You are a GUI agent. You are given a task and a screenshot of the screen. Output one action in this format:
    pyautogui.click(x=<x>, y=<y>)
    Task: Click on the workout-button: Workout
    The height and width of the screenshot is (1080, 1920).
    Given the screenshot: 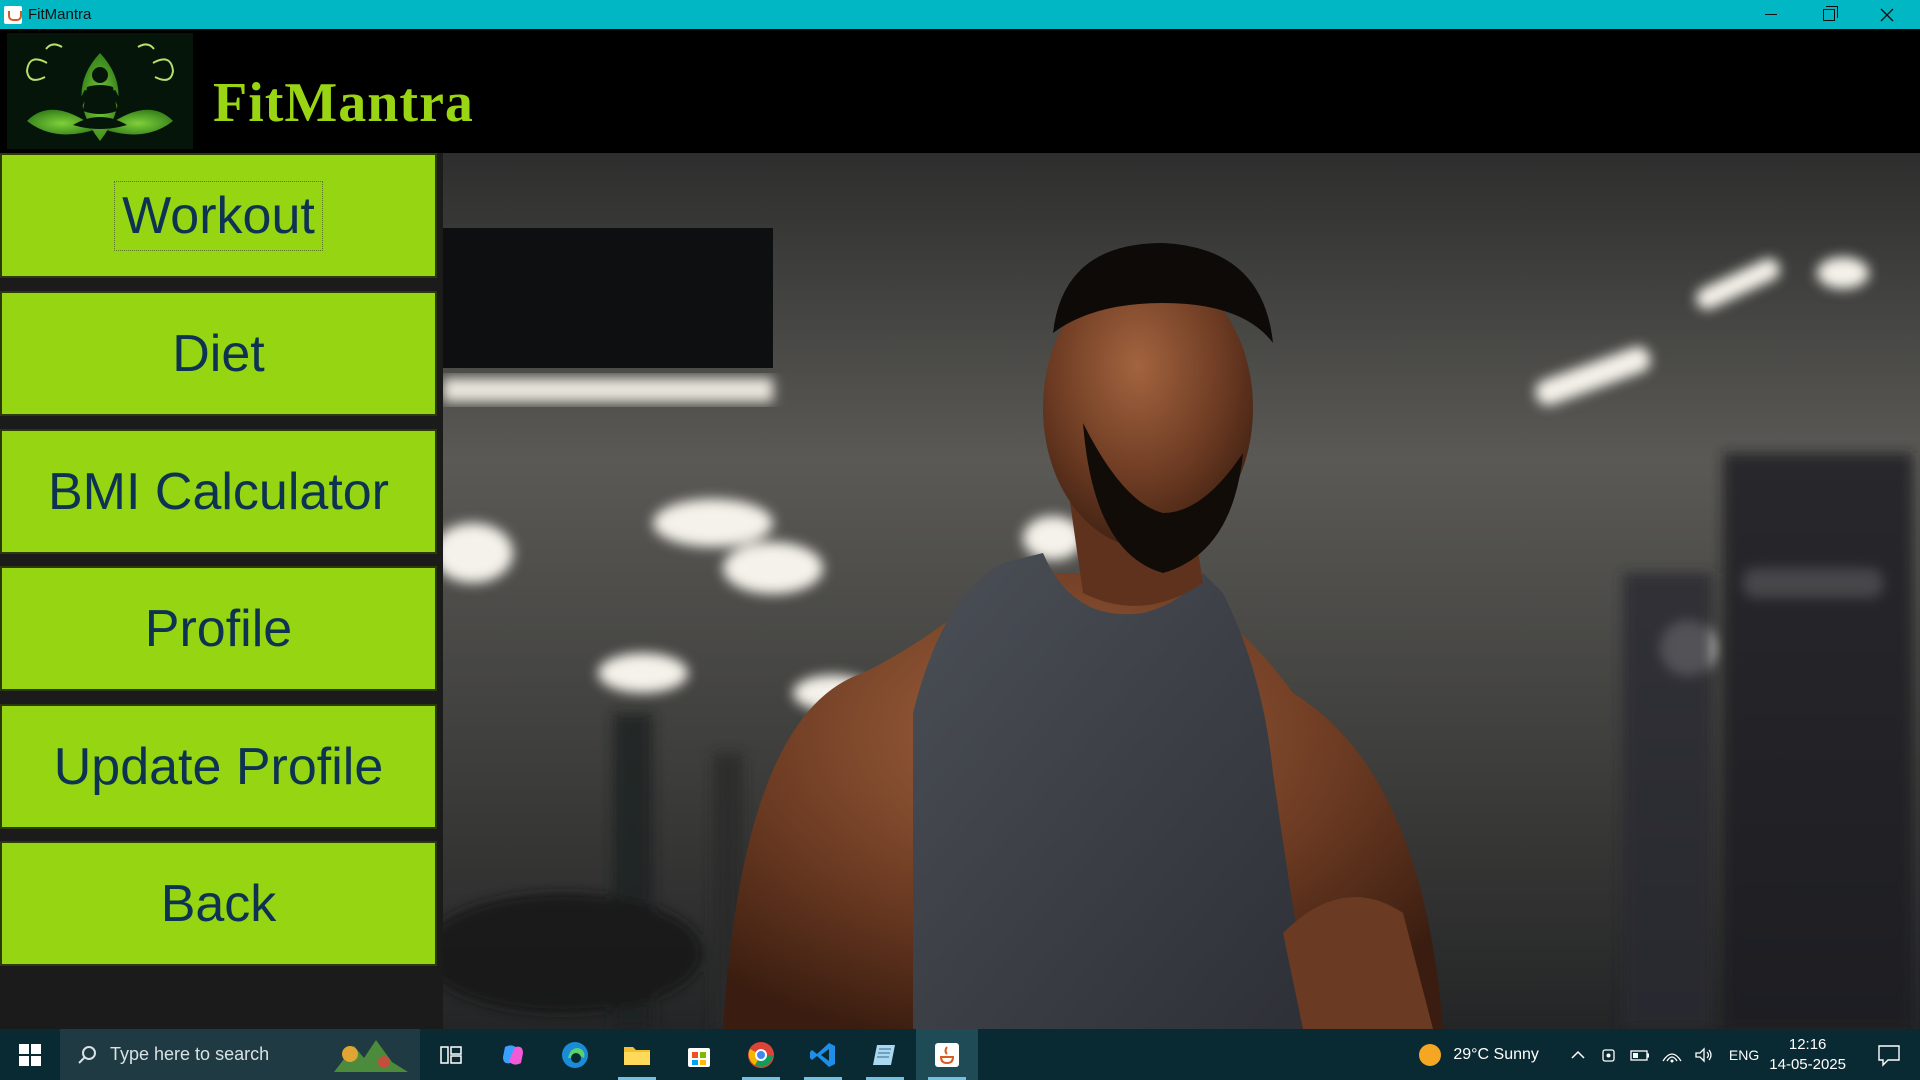 What is the action you would take?
    pyautogui.click(x=218, y=215)
    